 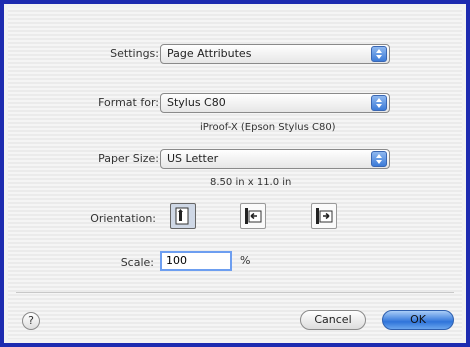 What do you see at coordinates (275, 103) in the screenshot?
I see `format-for-popup: Stylus C80` at bounding box center [275, 103].